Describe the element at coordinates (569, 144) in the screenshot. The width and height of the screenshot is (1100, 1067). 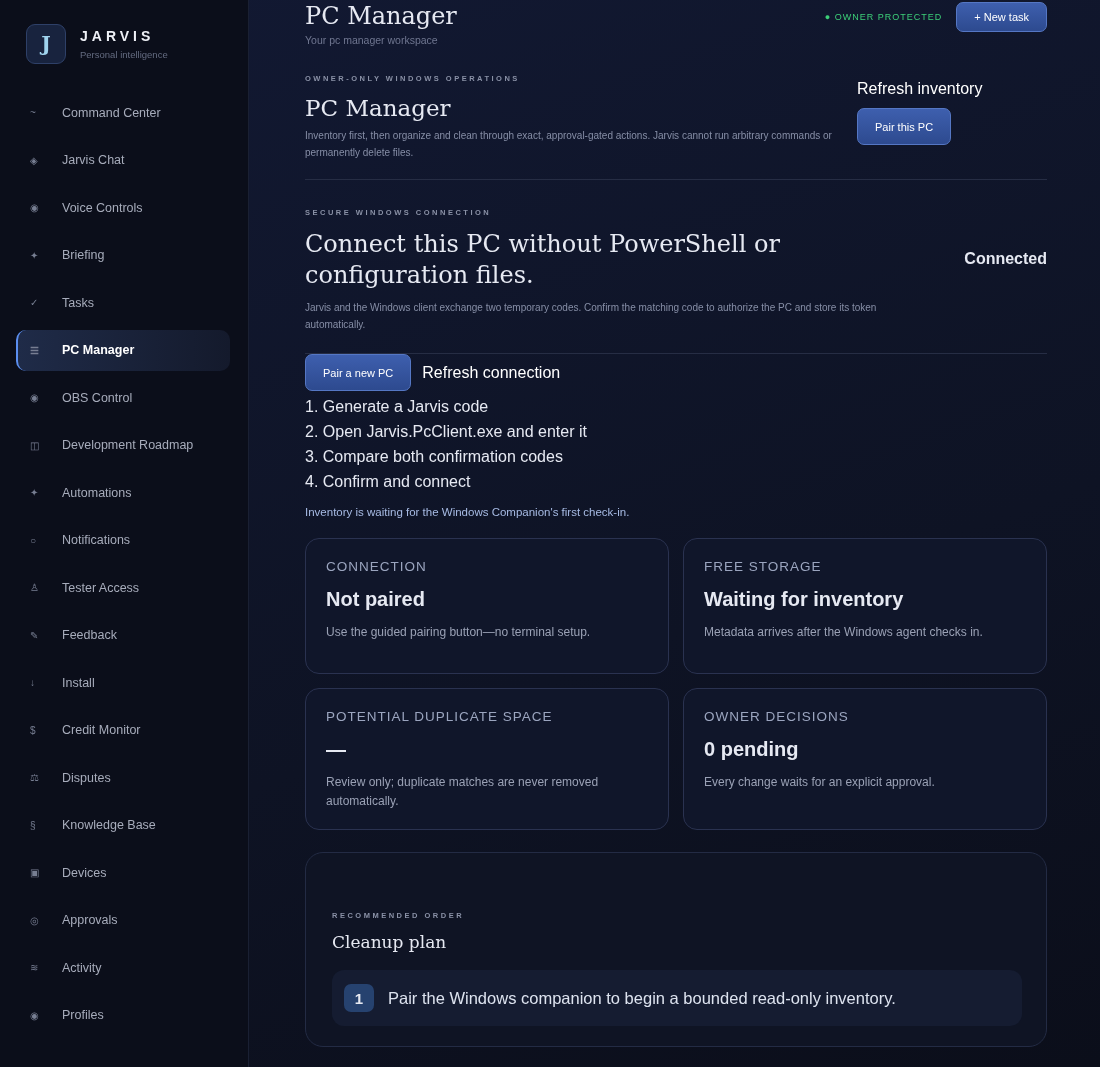
I see `section-description: Inventory first, then organize and clean through exact, approval-gated actions. Jarvis cannot run arbitrary commands or permanently delete files.` at that location.